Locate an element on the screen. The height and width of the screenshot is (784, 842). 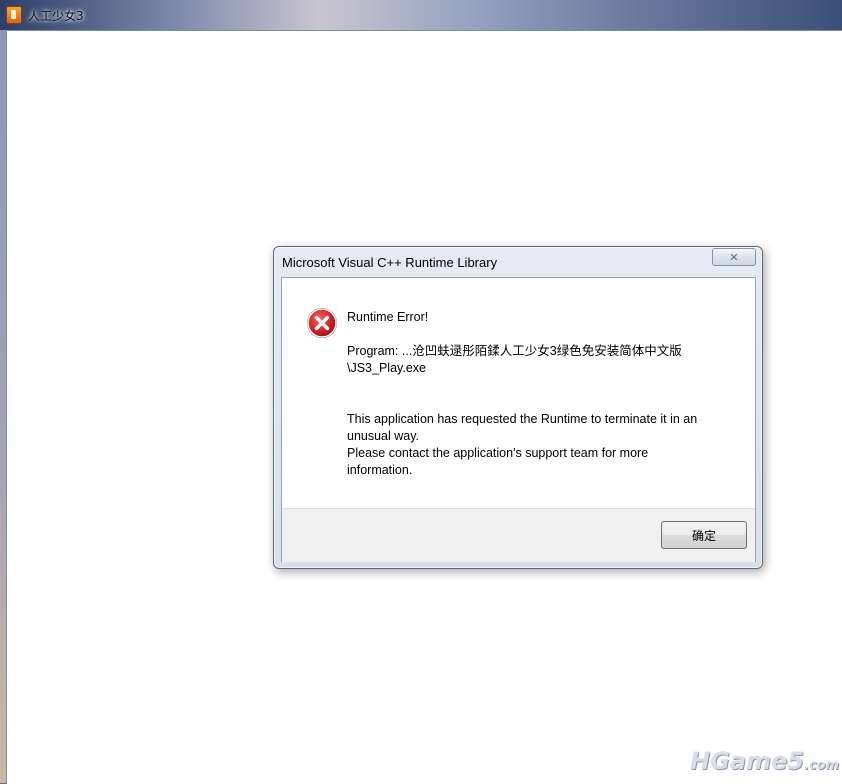
close-icon: ✕ is located at coordinates (734, 257).